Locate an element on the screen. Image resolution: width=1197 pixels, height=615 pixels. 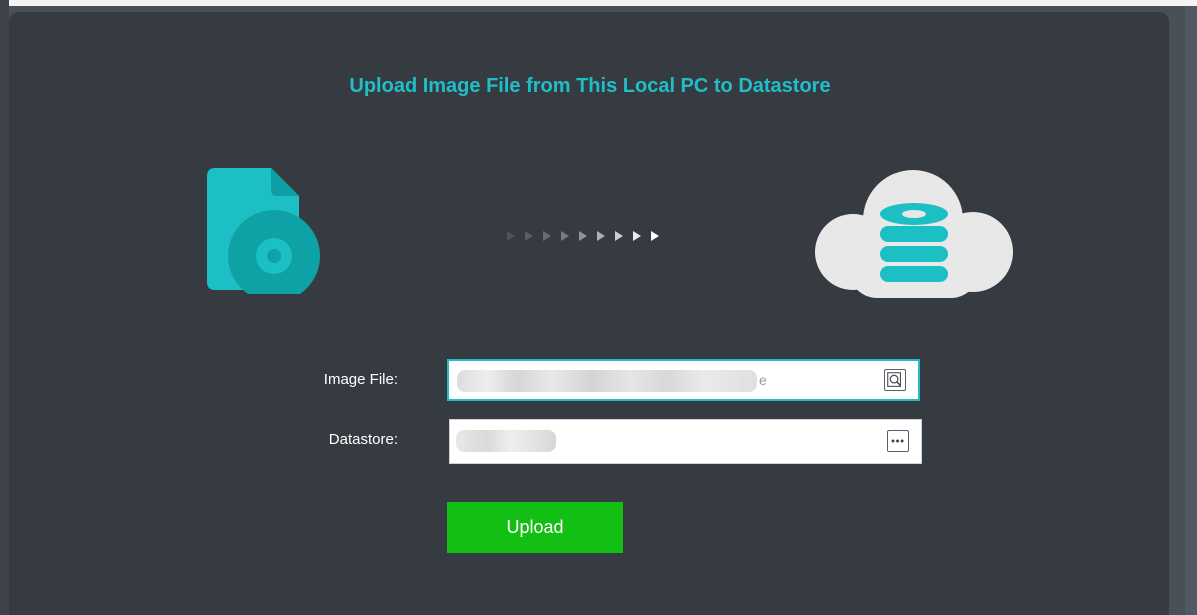
upload-button: Upload is located at coordinates (535, 527).